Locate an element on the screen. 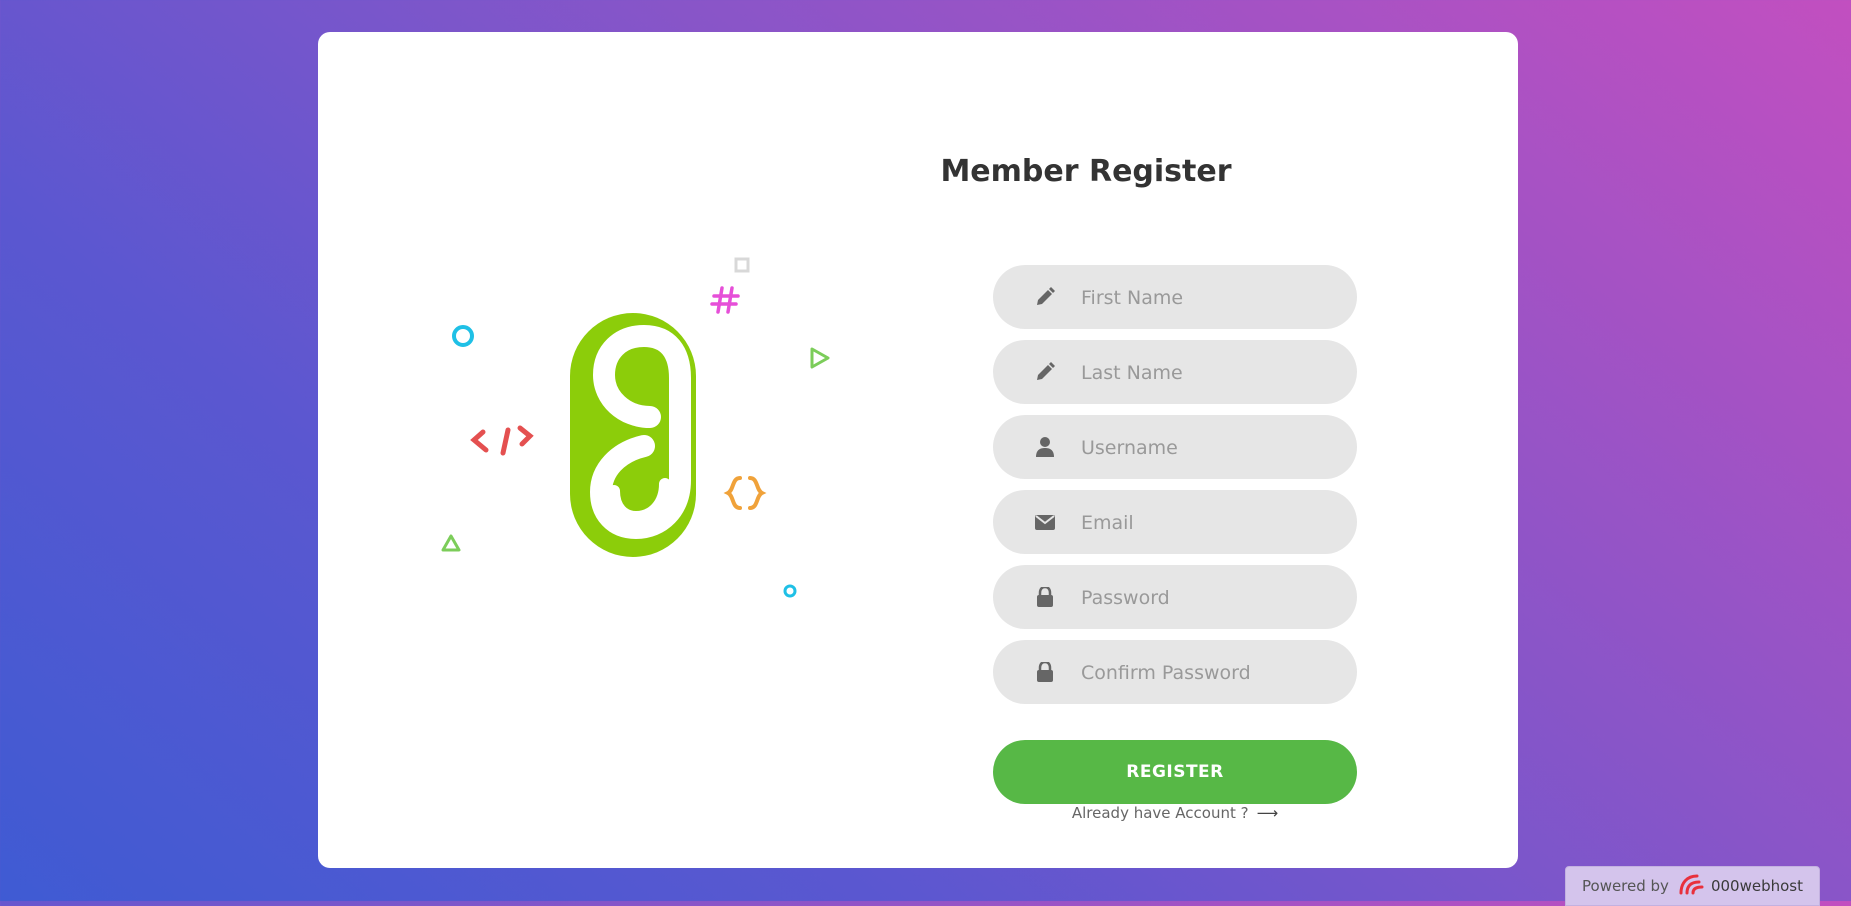 The height and width of the screenshot is (906, 1851). first-name-input is located at coordinates (1211, 298).